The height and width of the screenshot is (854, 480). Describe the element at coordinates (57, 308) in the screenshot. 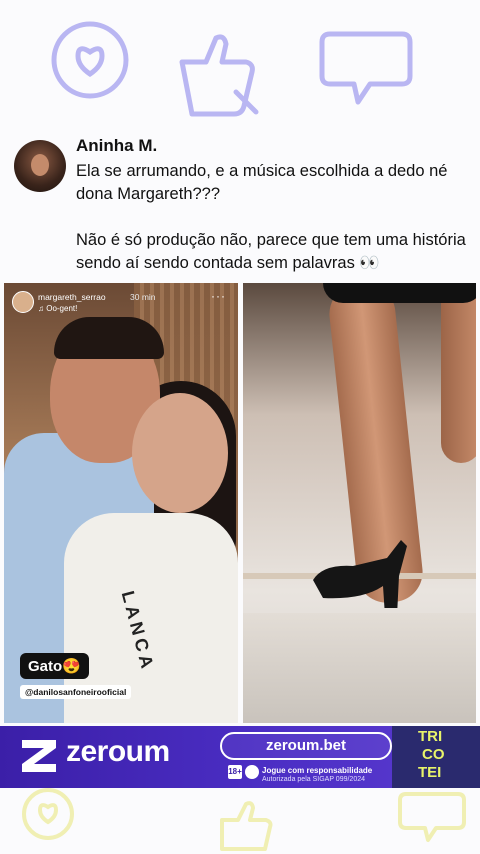

I see `story-music-label: ♫ Oo-gent!` at that location.